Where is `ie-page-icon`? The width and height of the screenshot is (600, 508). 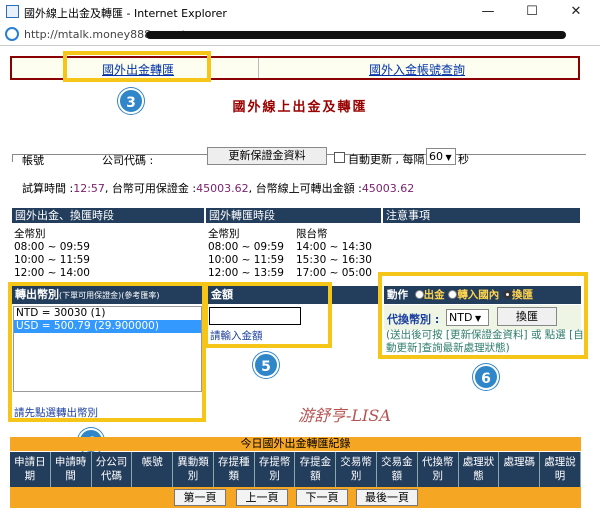
ie-page-icon is located at coordinates (12, 11).